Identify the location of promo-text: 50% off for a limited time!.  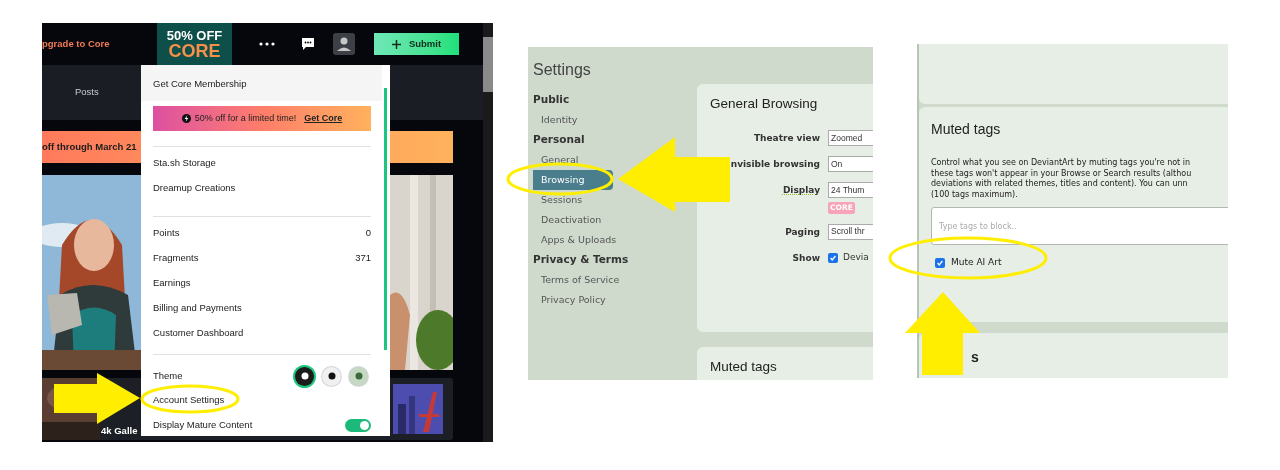
(245, 118).